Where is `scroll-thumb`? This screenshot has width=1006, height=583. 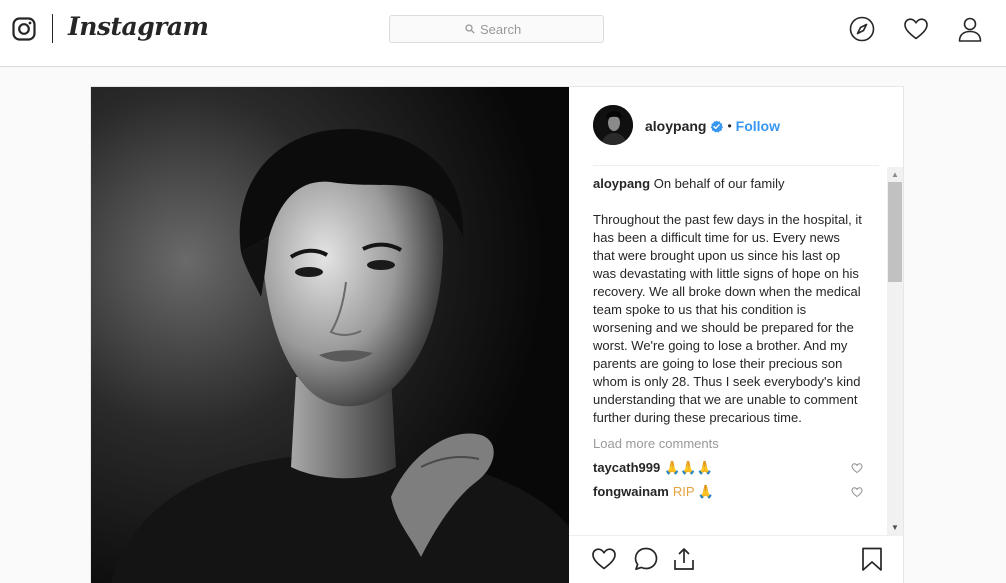 scroll-thumb is located at coordinates (895, 232).